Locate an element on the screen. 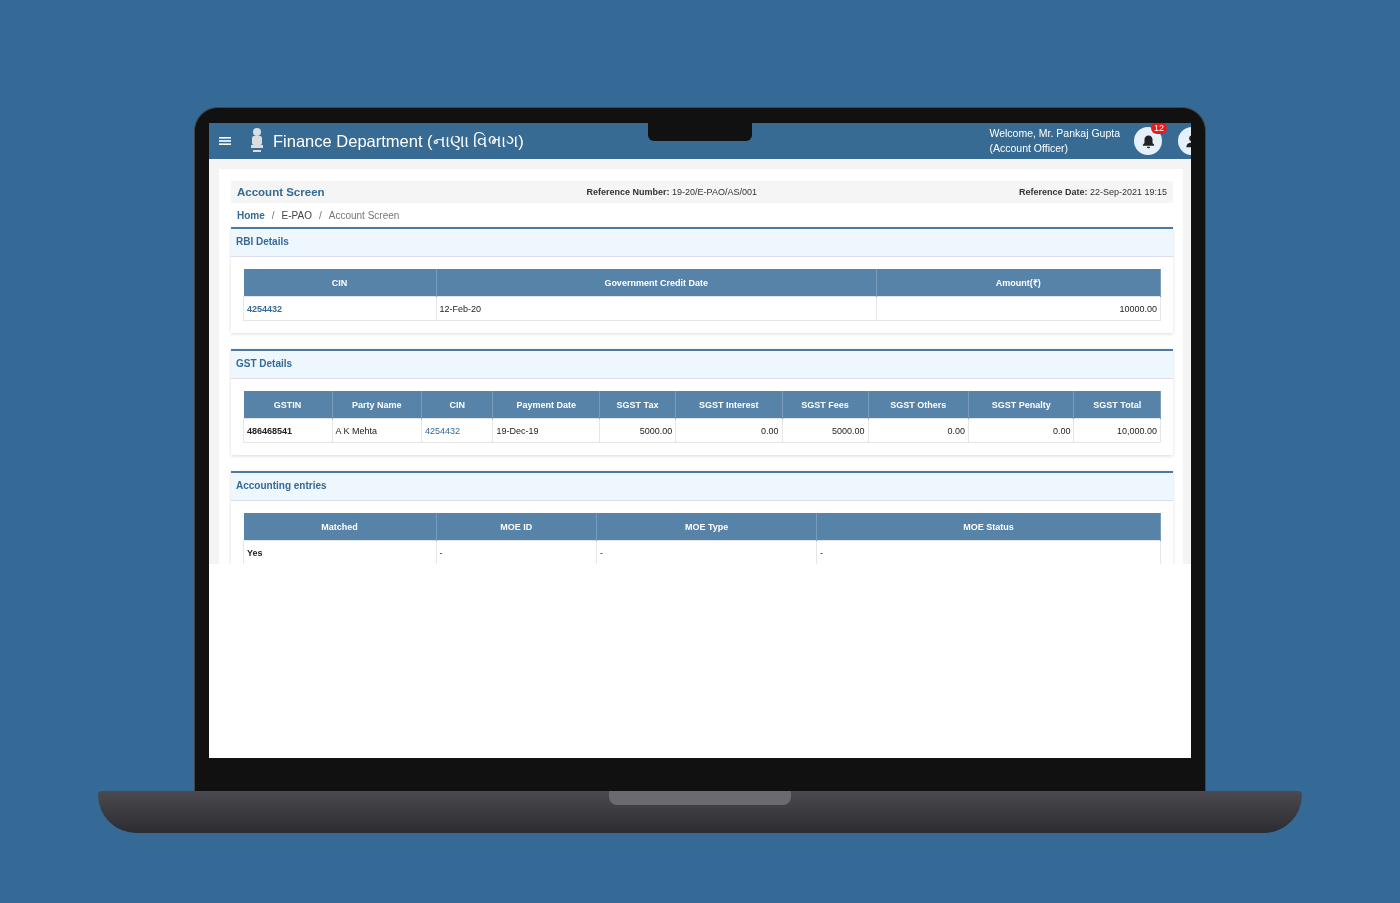  table-cell: 12-Feb-20 is located at coordinates (656, 308).